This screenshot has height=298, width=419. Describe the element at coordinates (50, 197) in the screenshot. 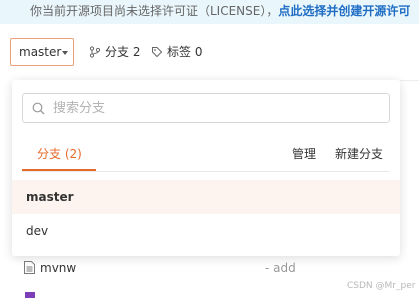

I see `branch-item-label: master` at that location.